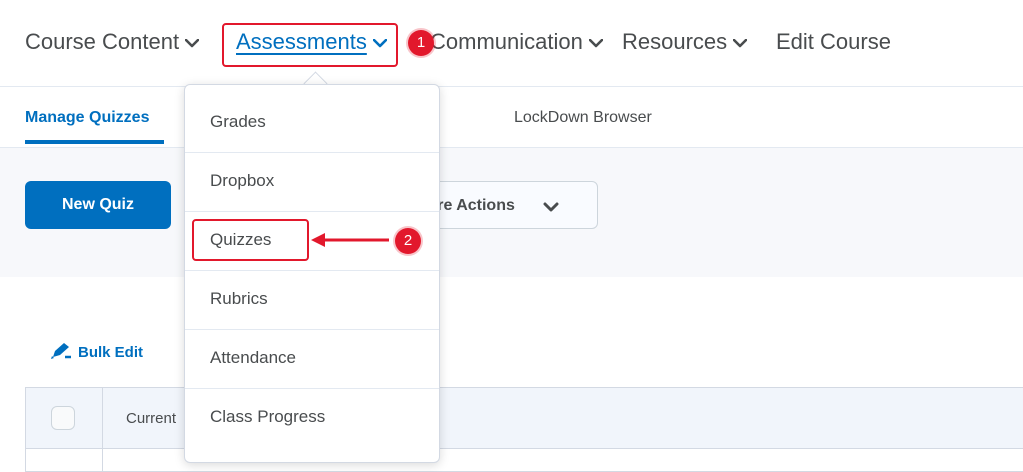 The width and height of the screenshot is (1023, 472). I want to click on bulk-edit-label: Bulk Edit, so click(111, 352).